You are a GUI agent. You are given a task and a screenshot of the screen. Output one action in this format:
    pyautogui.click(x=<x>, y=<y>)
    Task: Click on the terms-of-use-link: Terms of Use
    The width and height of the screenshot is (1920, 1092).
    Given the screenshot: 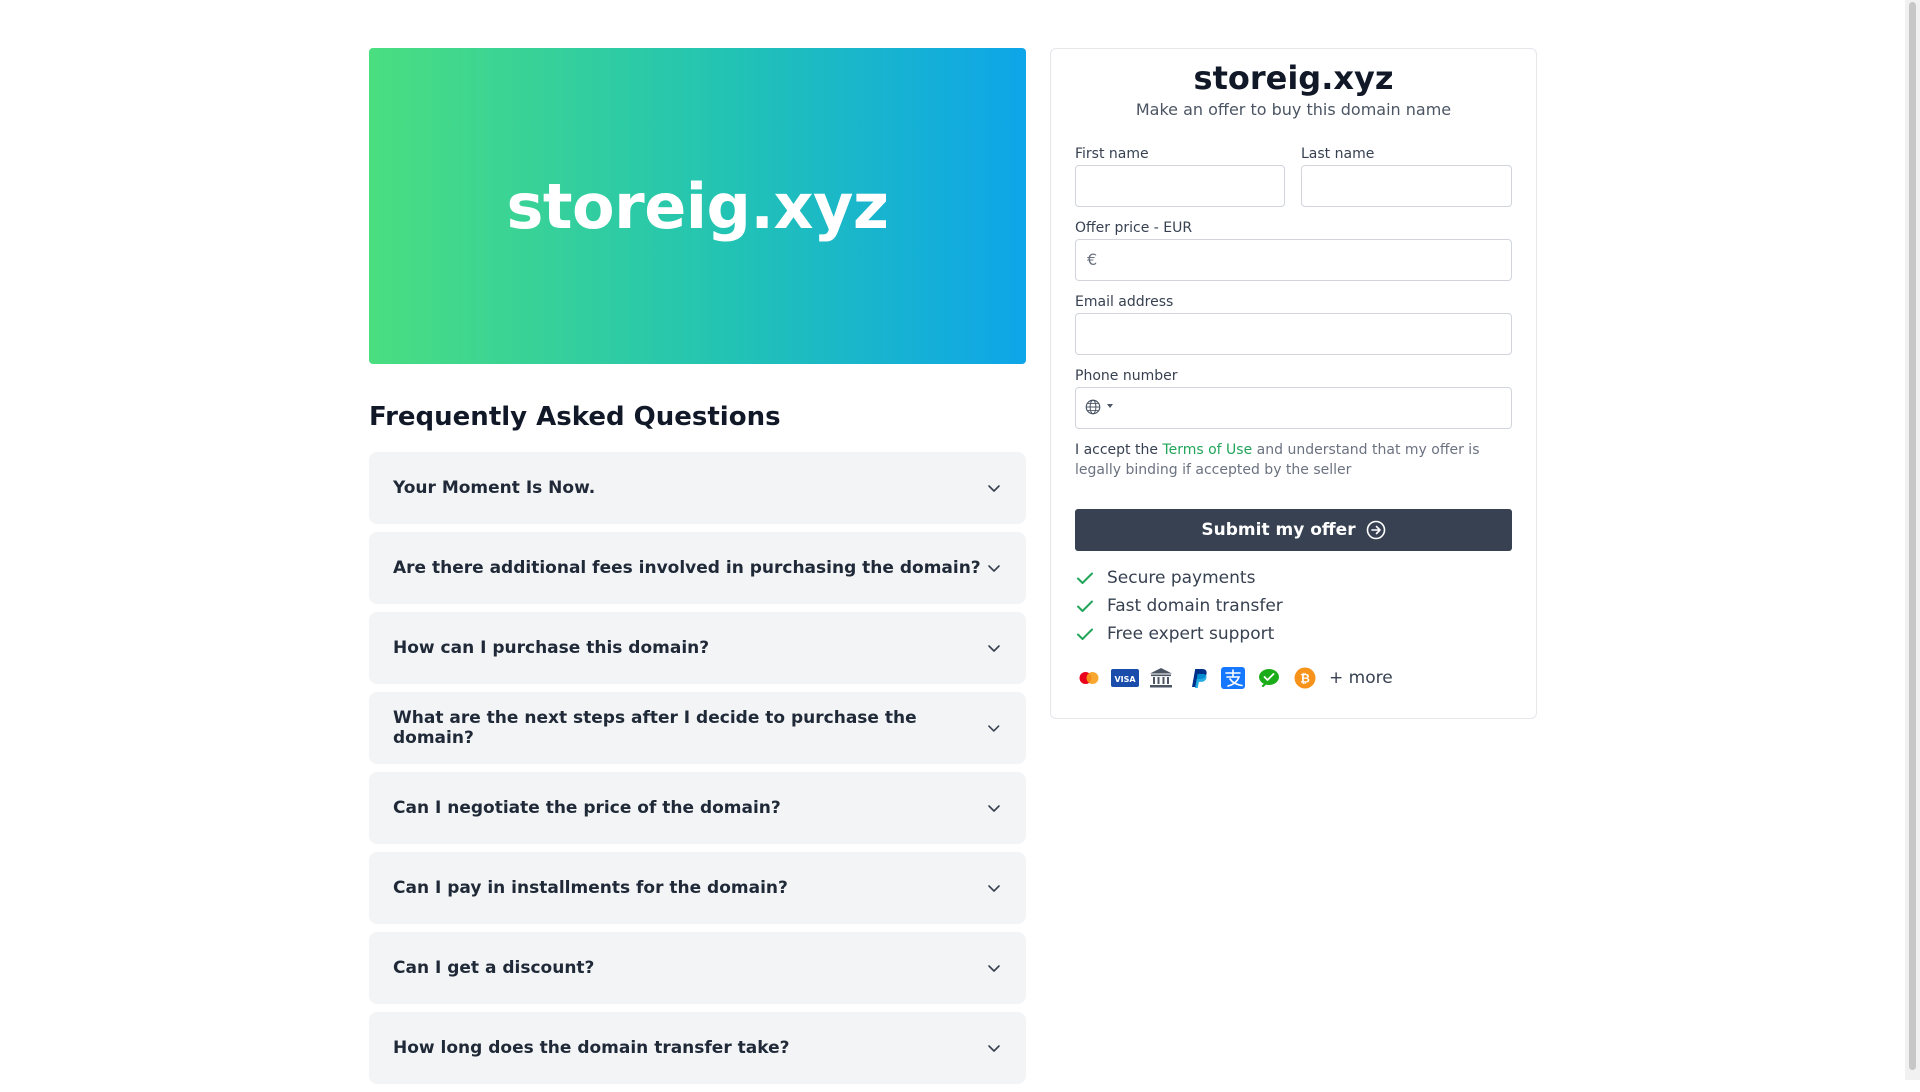 What is the action you would take?
    pyautogui.click(x=1207, y=450)
    